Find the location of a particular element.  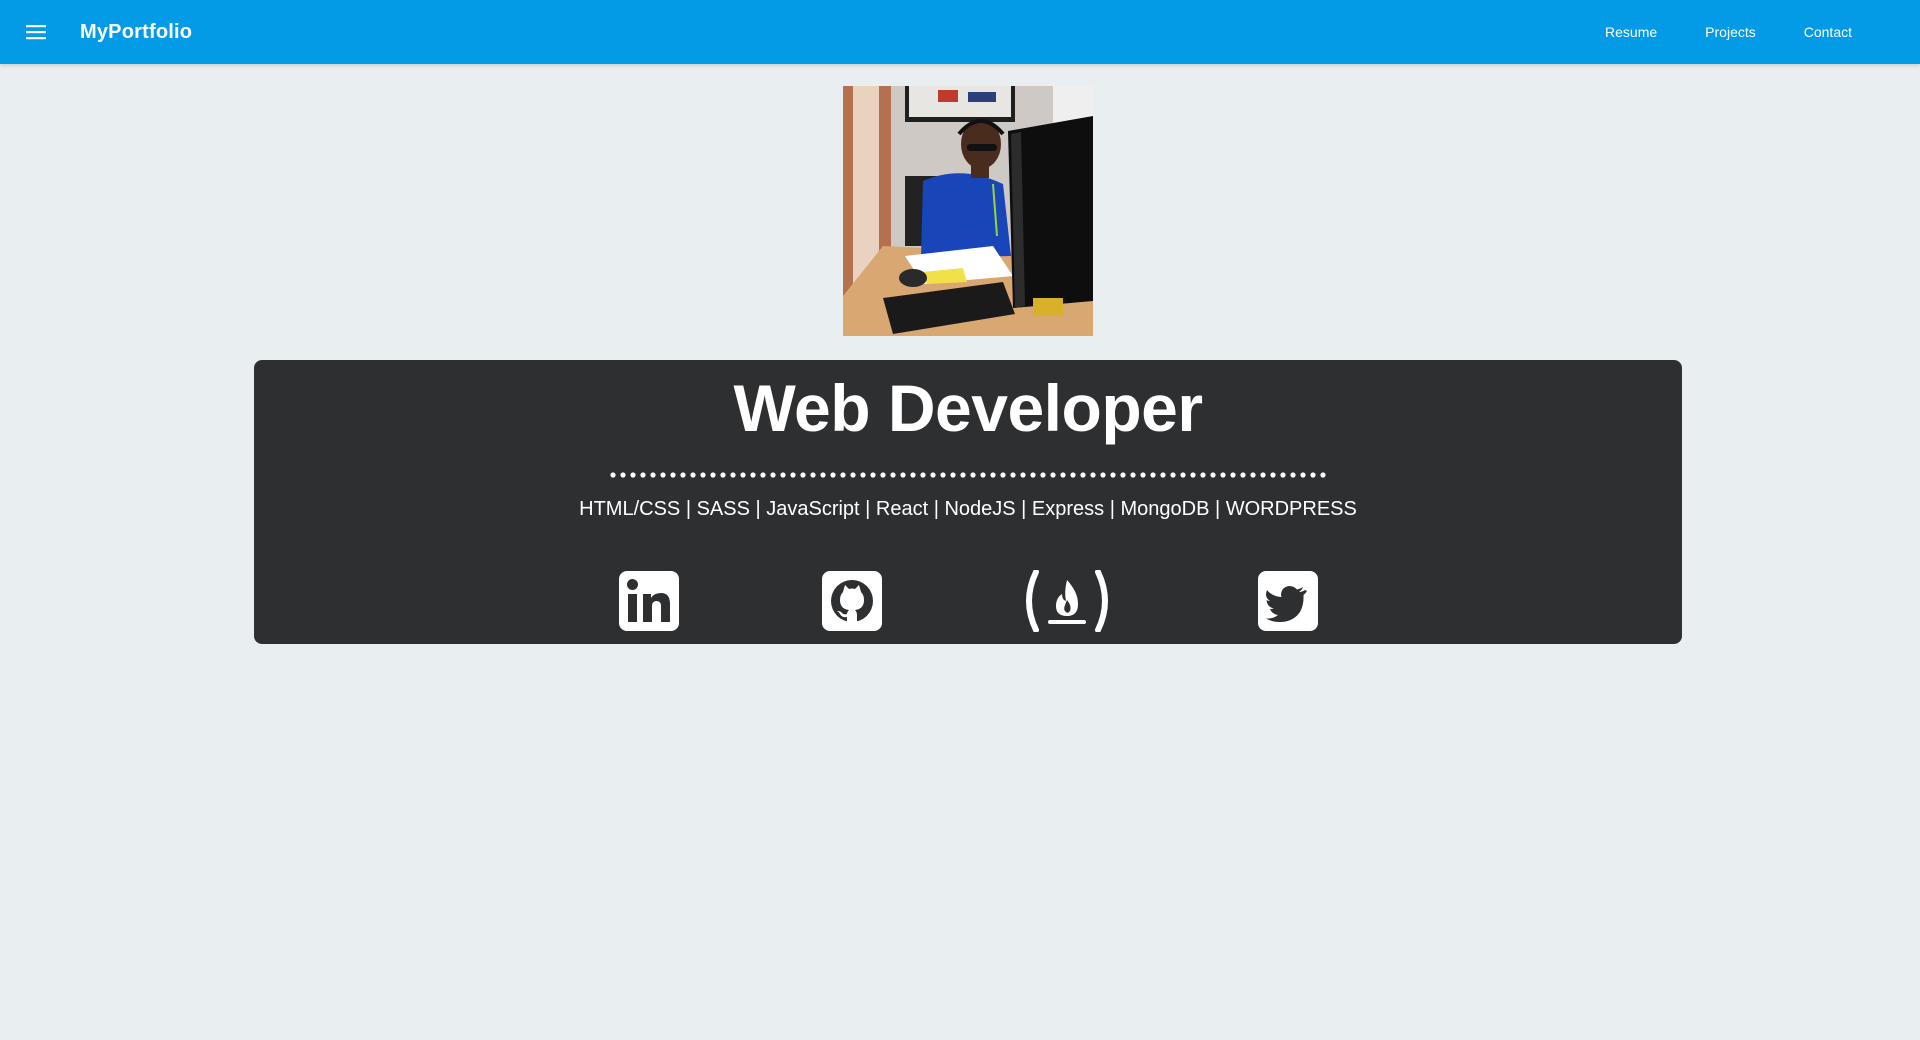

freecodecamp-link is located at coordinates (1067, 601).